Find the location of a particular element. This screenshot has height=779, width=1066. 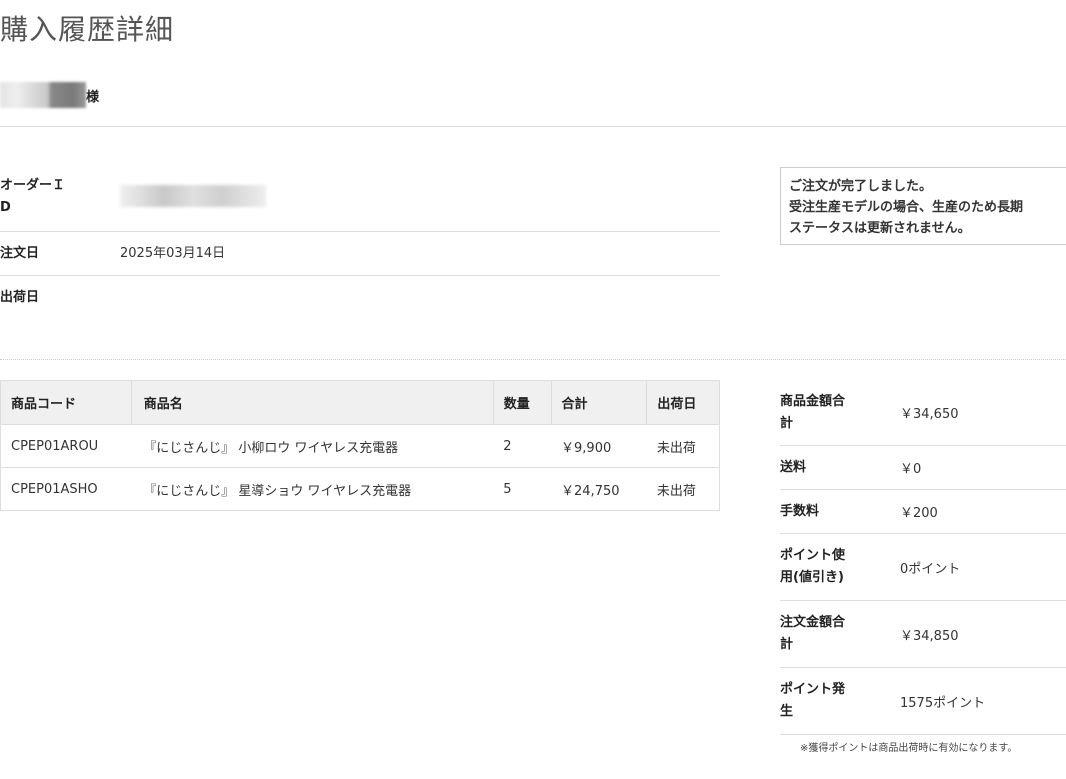

items-header-row: 商品コード 商品名 数量 合計 出荷日 is located at coordinates (360, 402).